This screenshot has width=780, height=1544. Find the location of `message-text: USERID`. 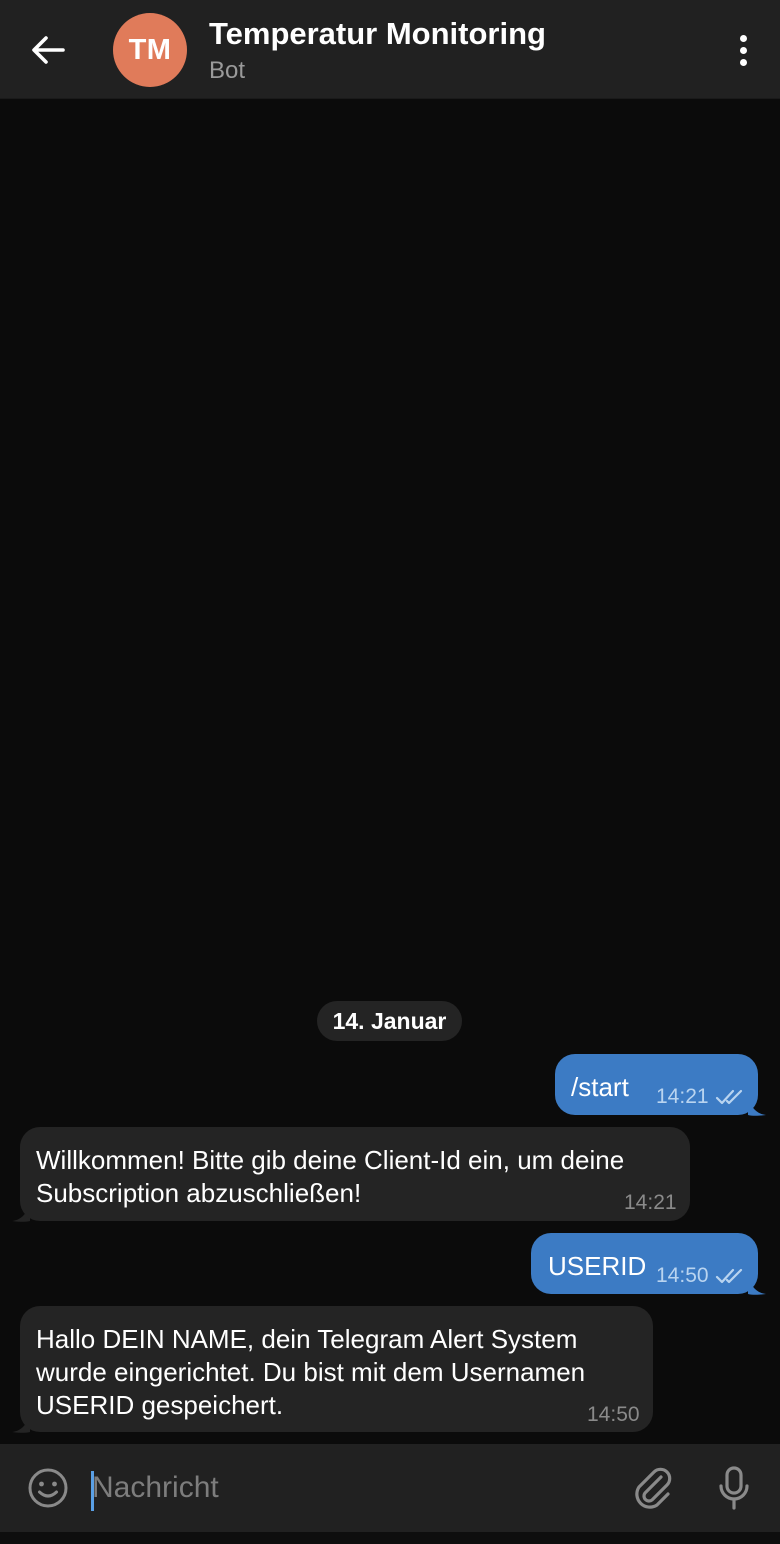

message-text: USERID is located at coordinates (597, 1266).